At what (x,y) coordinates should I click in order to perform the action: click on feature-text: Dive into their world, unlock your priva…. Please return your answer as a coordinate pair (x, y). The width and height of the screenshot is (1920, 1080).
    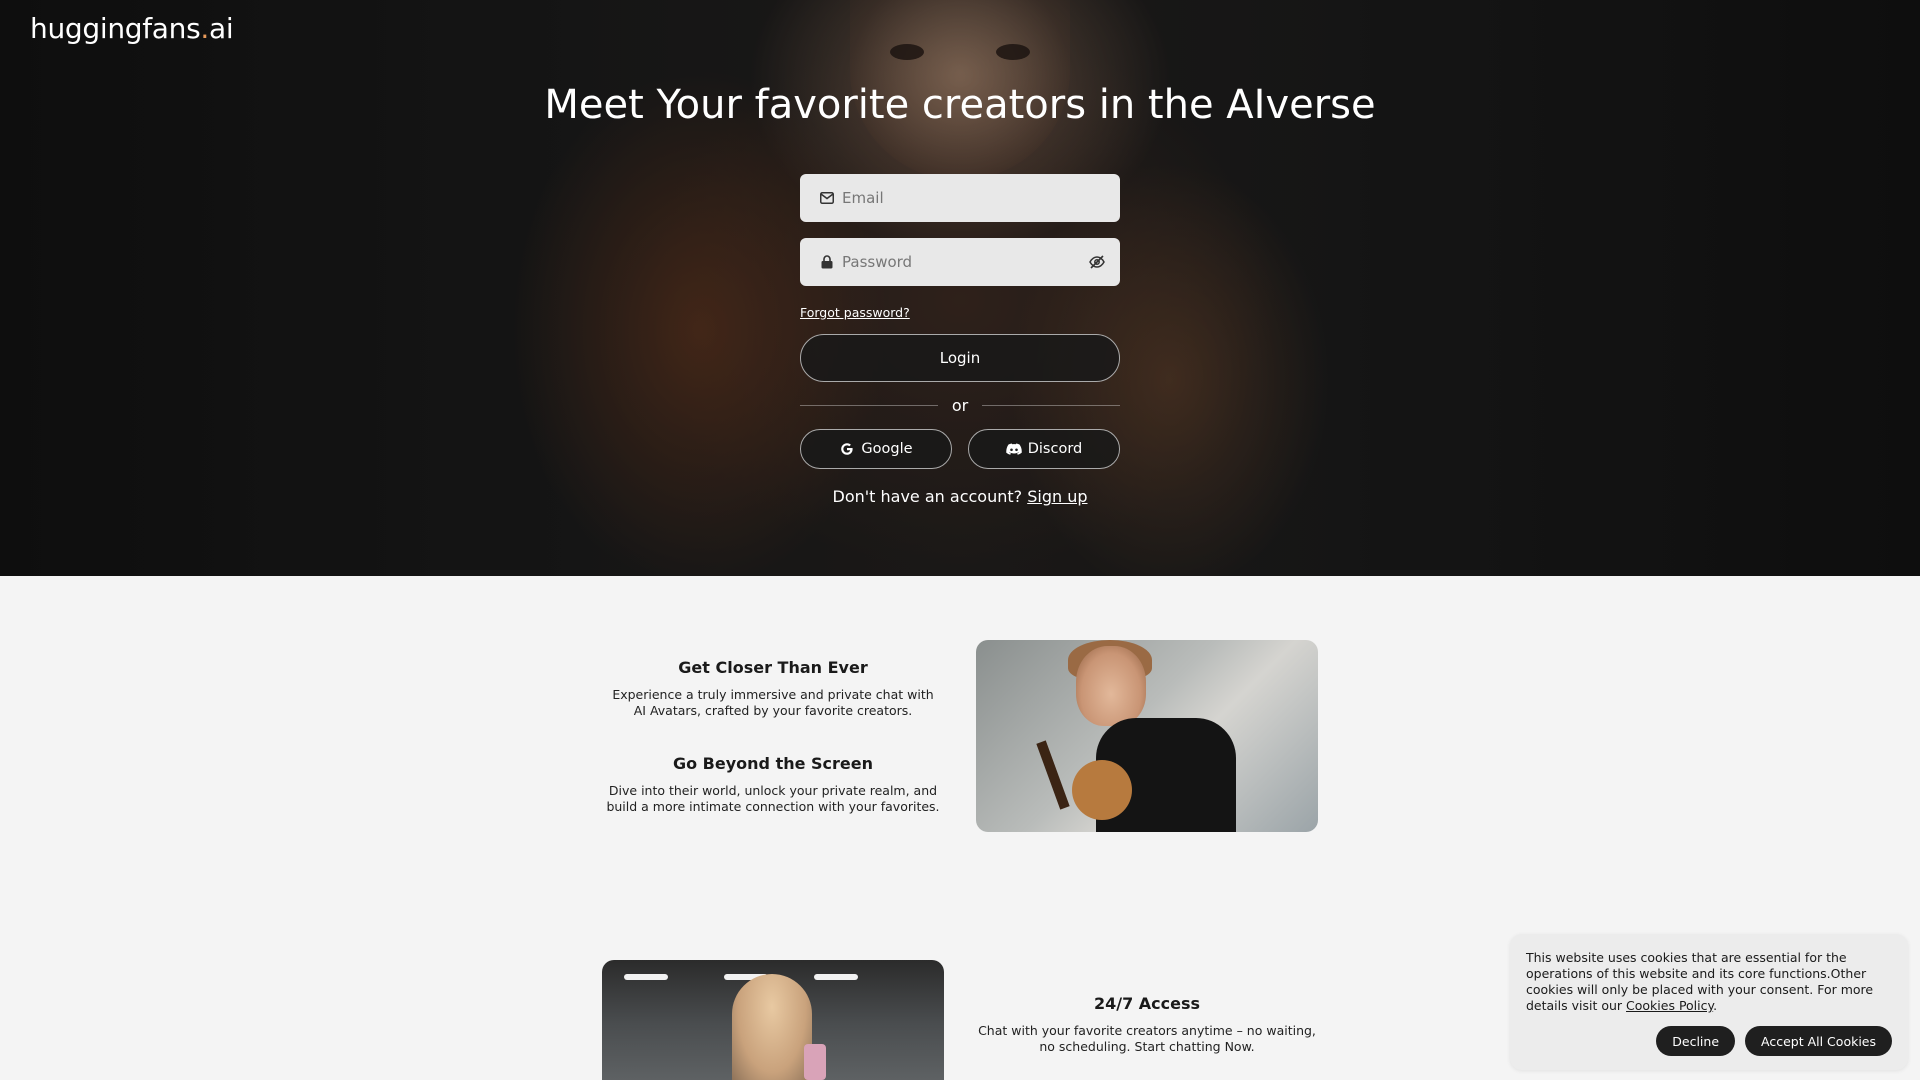
    Looking at the image, I should click on (773, 798).